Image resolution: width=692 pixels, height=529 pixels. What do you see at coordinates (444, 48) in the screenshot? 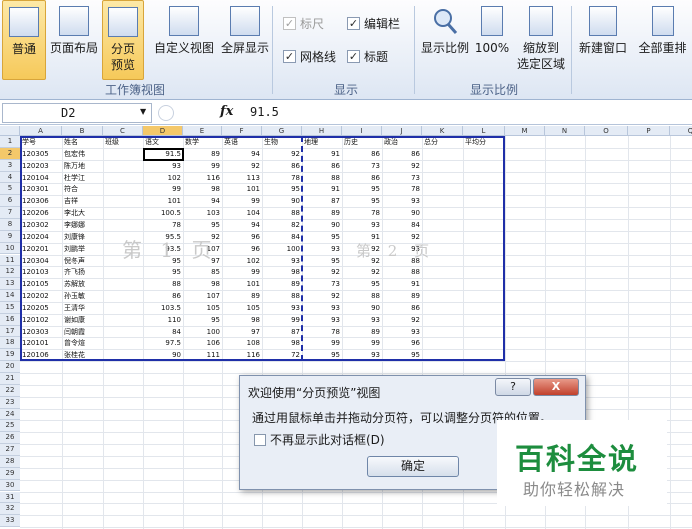
I see `zoom-label: 显示比例` at bounding box center [444, 48].